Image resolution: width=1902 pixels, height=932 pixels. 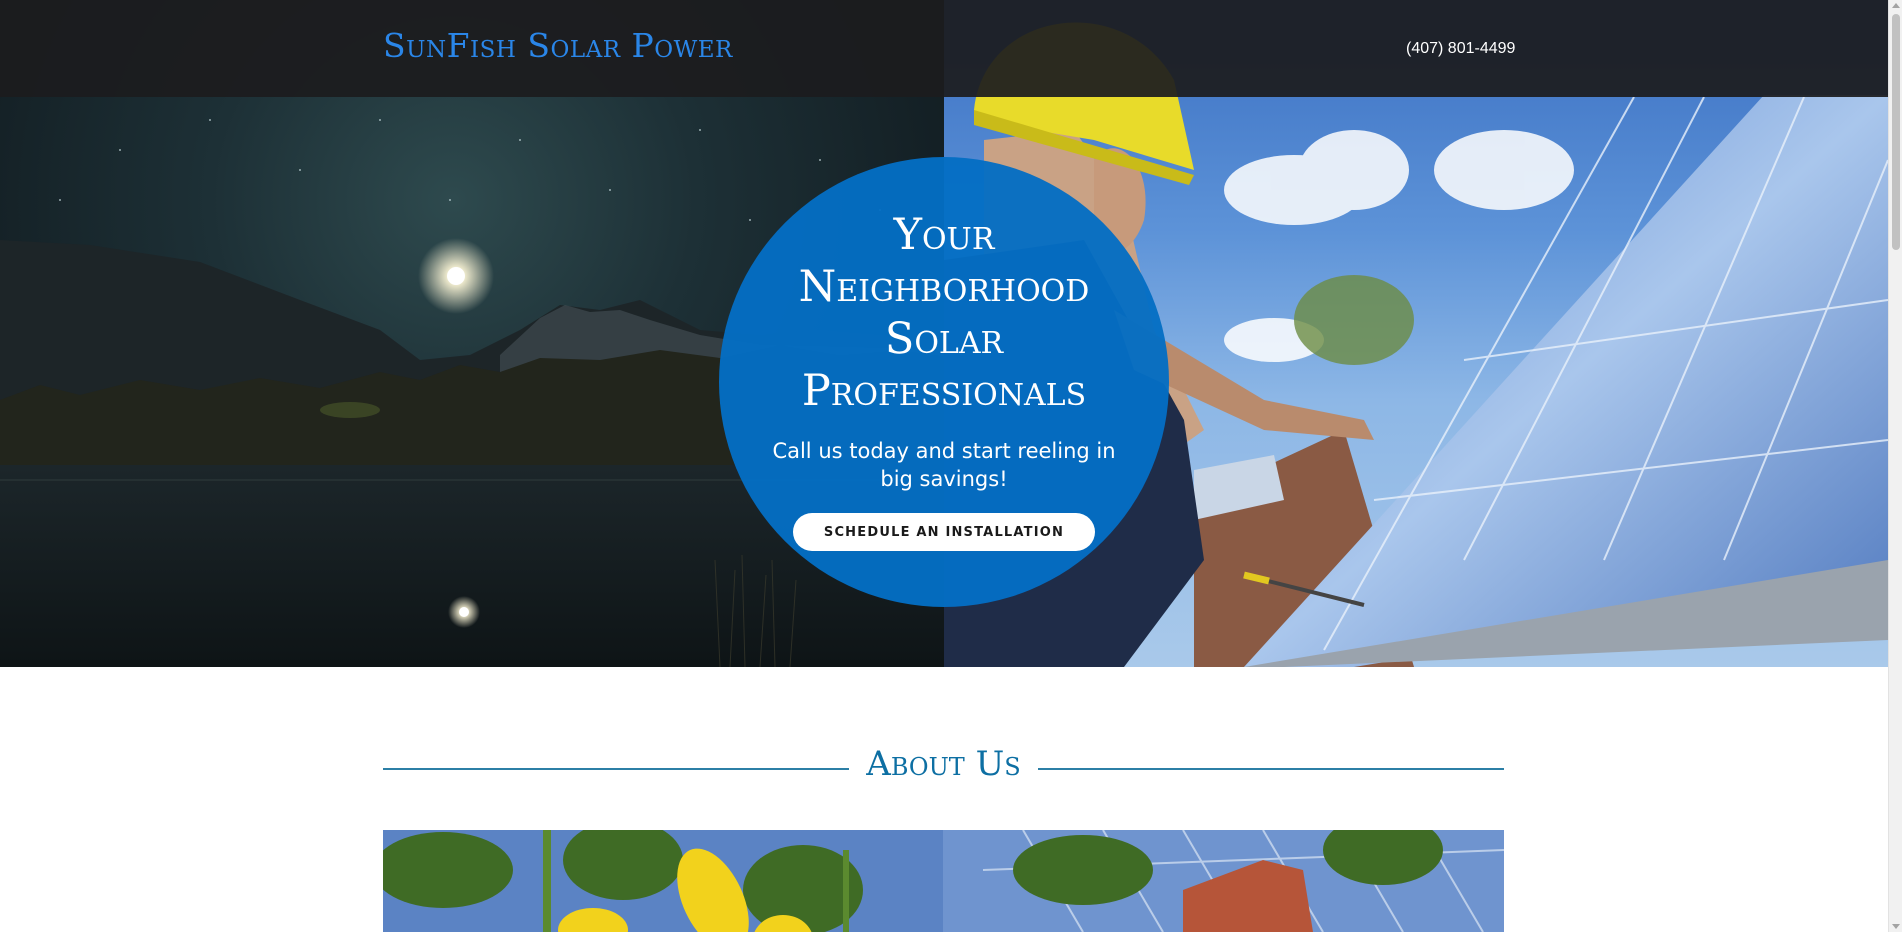 I want to click on scroll-up-arrow-icon, so click(x=1896, y=5).